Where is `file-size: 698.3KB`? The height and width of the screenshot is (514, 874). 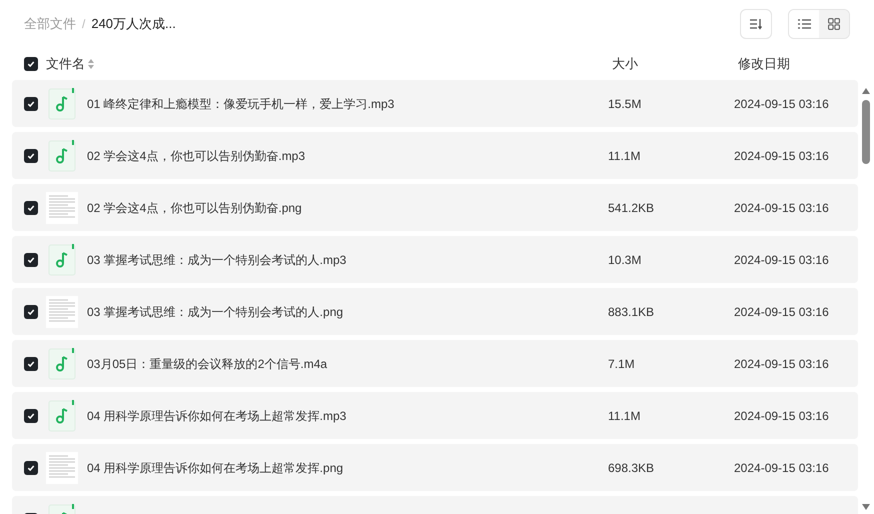
file-size: 698.3KB is located at coordinates (632, 468).